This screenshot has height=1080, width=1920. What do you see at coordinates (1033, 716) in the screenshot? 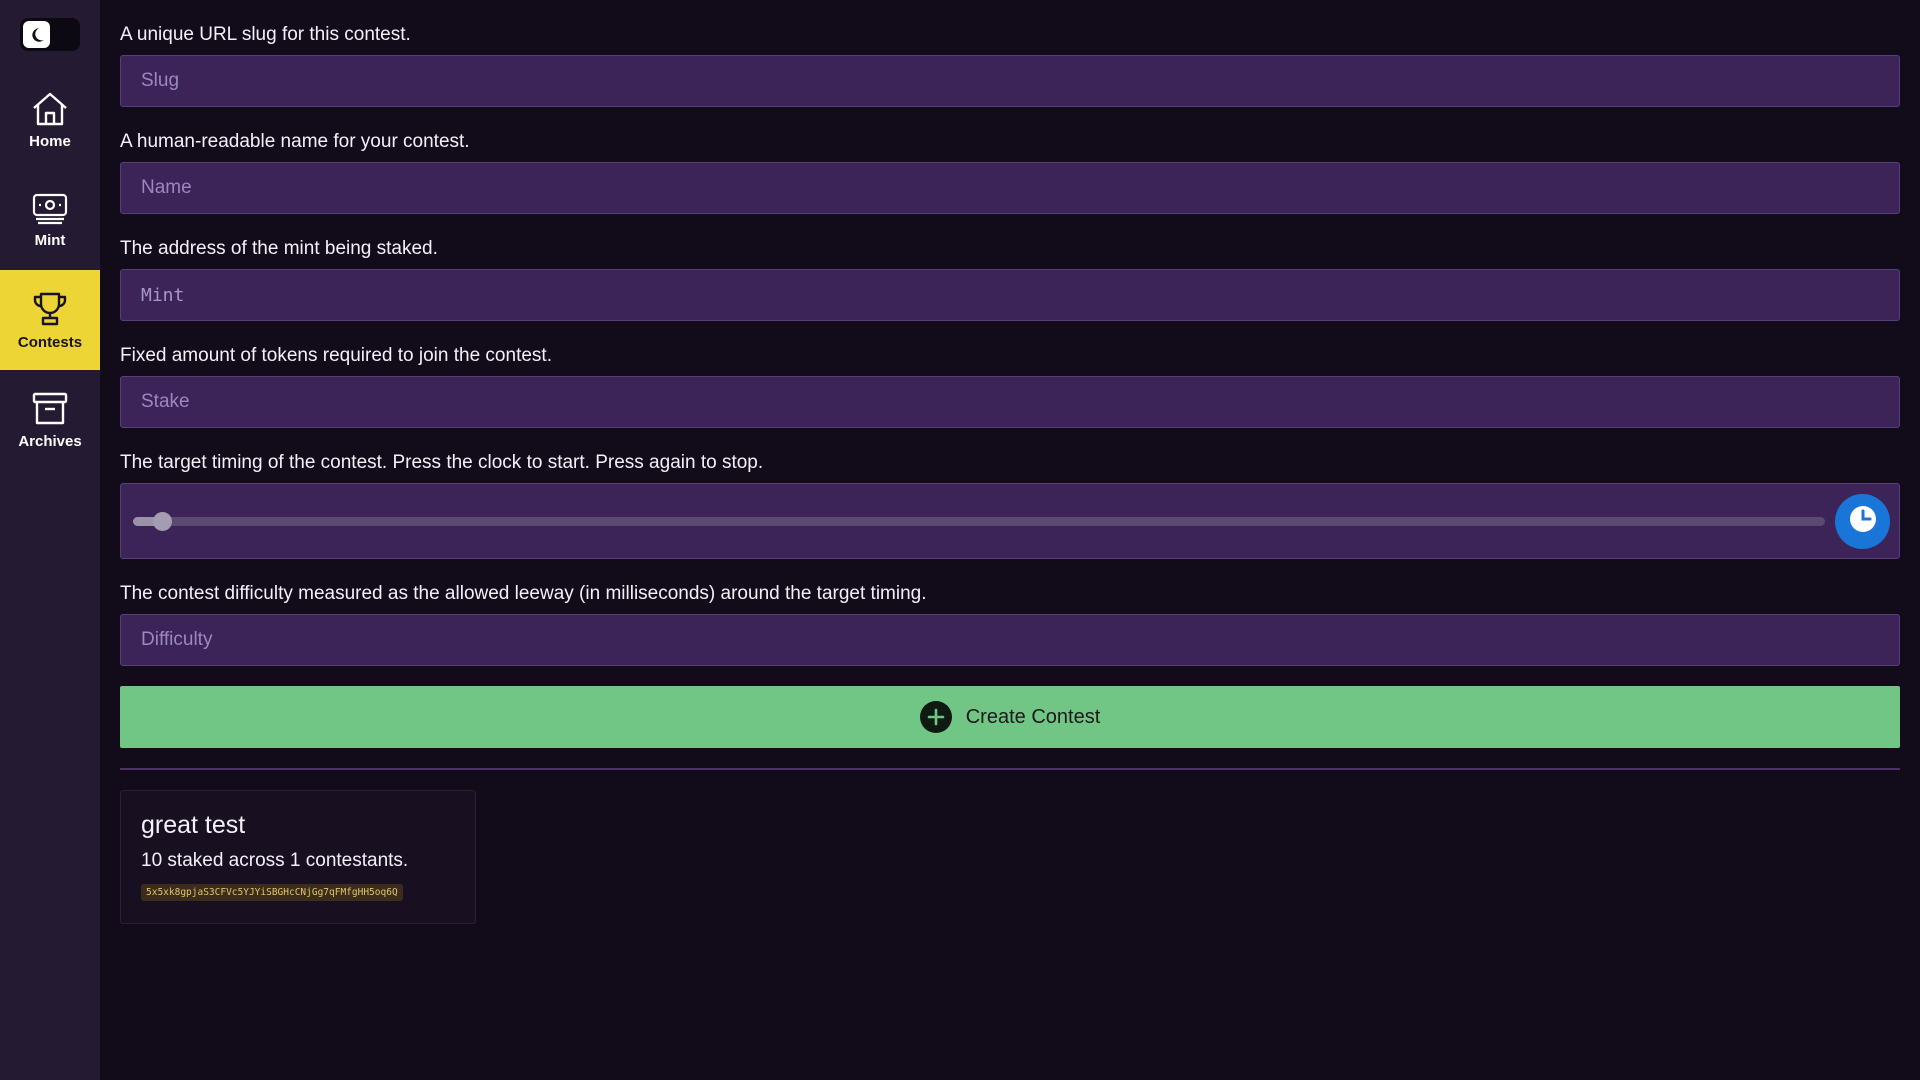
I see `create-contest-label: Create Contest` at bounding box center [1033, 716].